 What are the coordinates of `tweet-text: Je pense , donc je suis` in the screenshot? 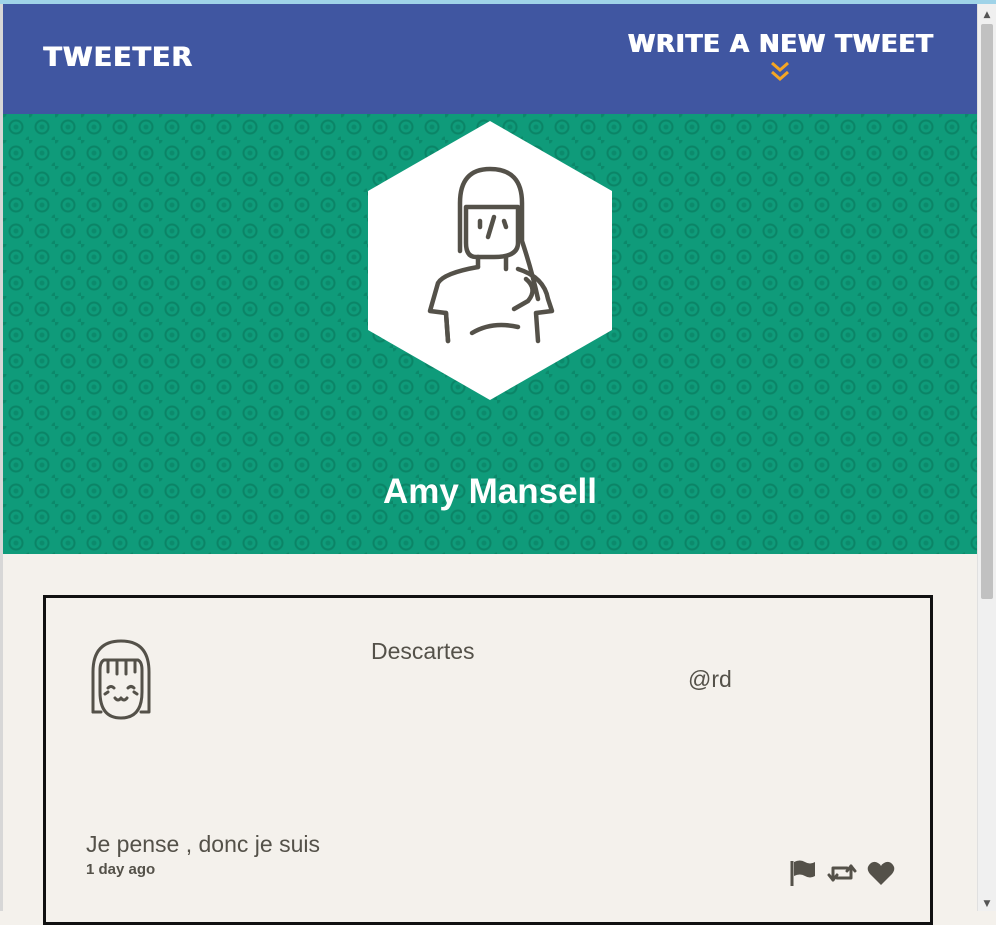 It's located at (203, 844).